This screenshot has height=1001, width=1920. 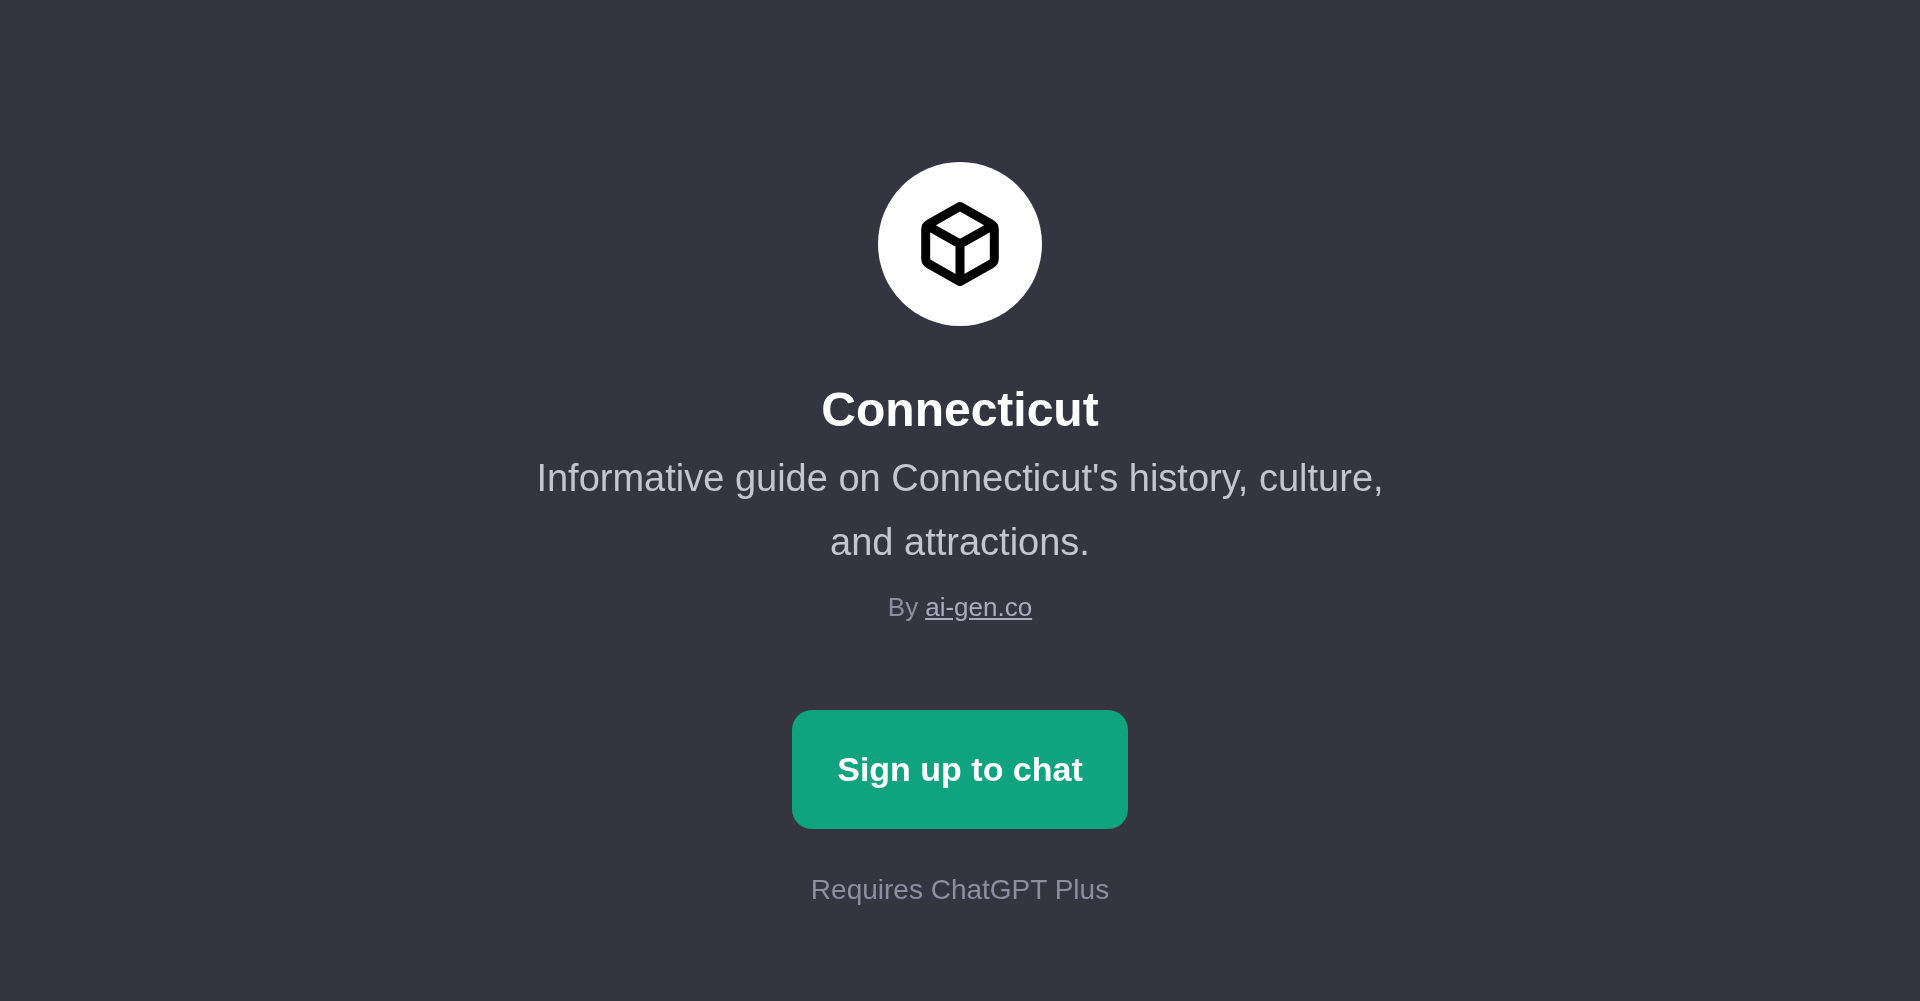 I want to click on author-link: ai-gen.co, so click(x=979, y=607).